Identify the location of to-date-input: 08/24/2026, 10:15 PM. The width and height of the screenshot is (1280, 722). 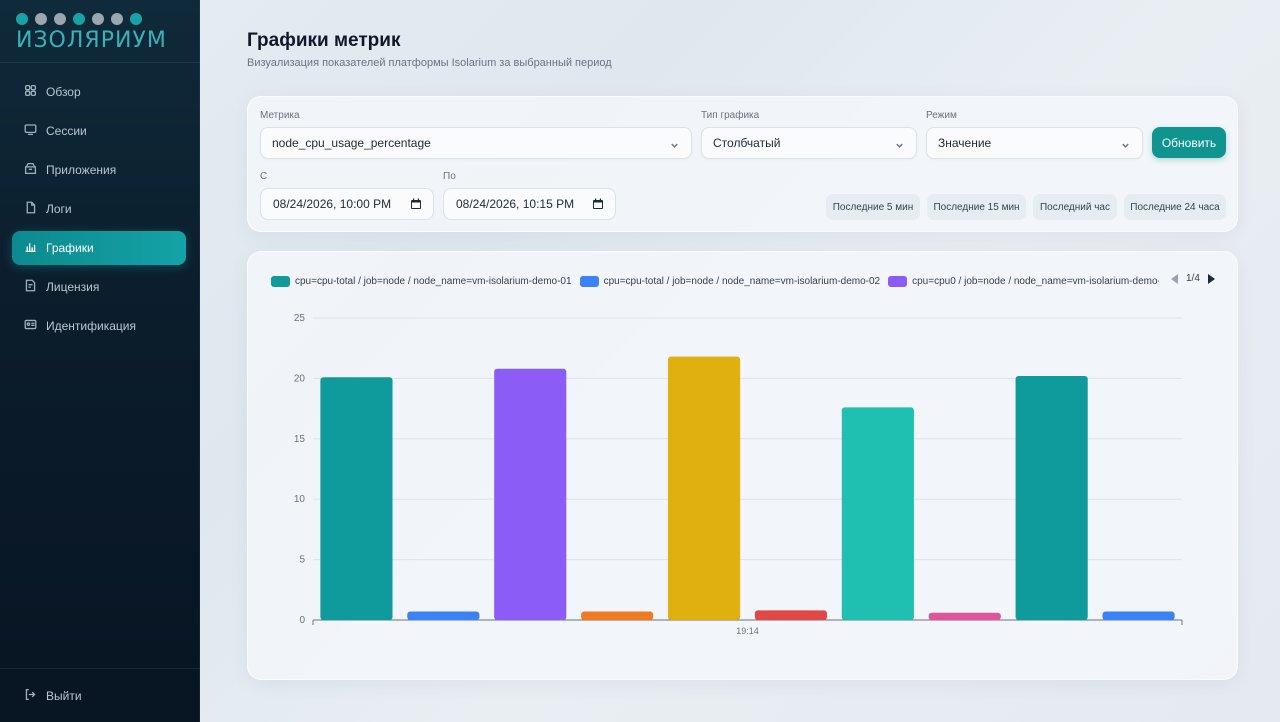
(529, 204).